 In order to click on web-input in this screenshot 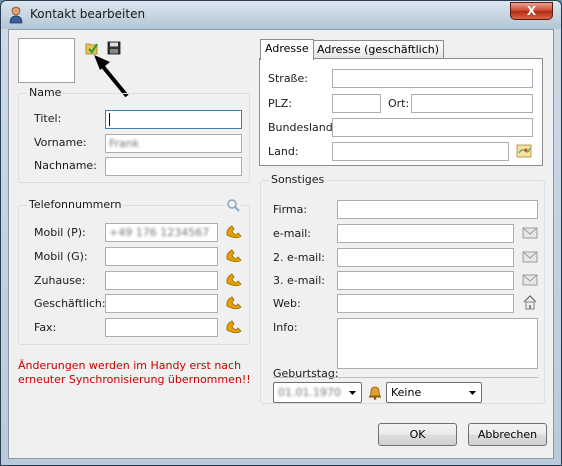, I will do `click(425, 303)`.